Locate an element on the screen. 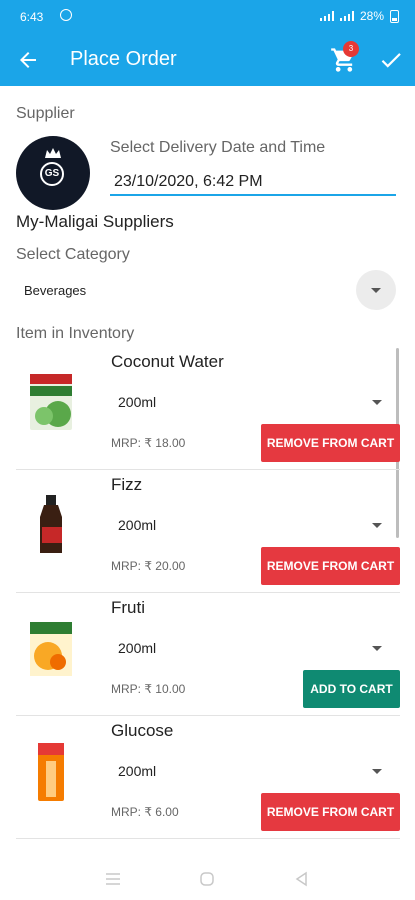 This screenshot has width=415, height=900. item-name: Glucose is located at coordinates (142, 730).